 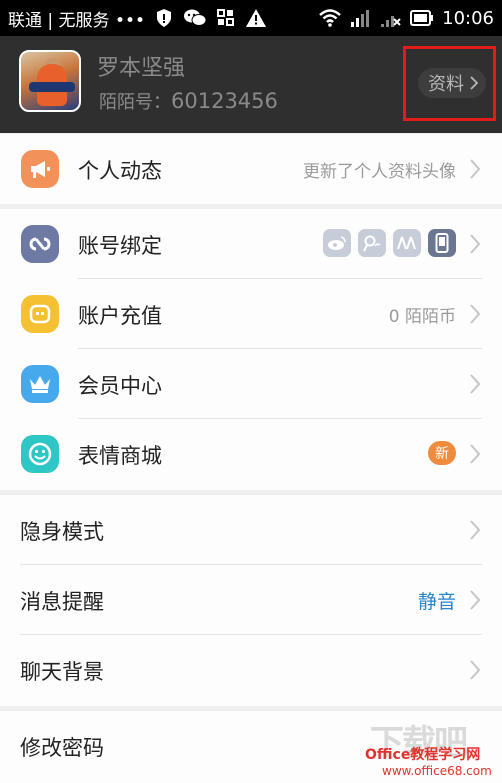 I want to click on menu-value: 静音, so click(x=436, y=602).